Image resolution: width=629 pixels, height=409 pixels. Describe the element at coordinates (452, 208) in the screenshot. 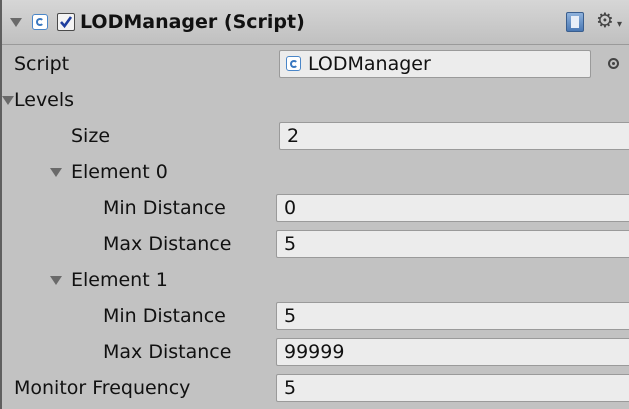

I see `min-distance-input: 0` at that location.